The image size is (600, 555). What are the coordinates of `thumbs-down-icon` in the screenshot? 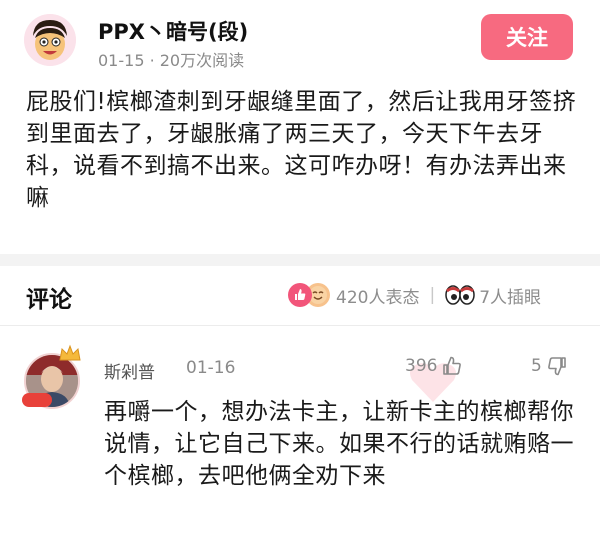 It's located at (556, 366).